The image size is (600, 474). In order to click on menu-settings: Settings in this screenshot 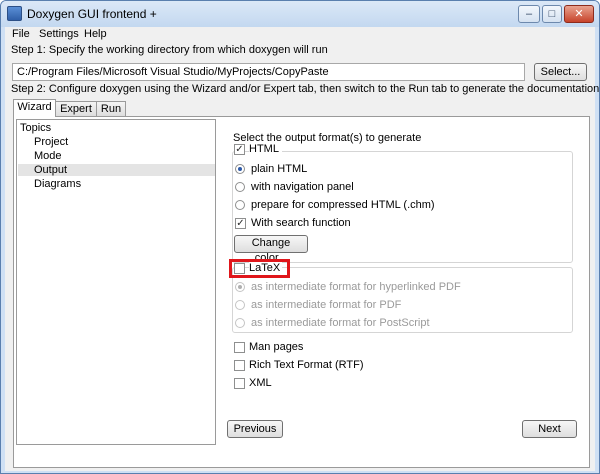, I will do `click(59, 34)`.